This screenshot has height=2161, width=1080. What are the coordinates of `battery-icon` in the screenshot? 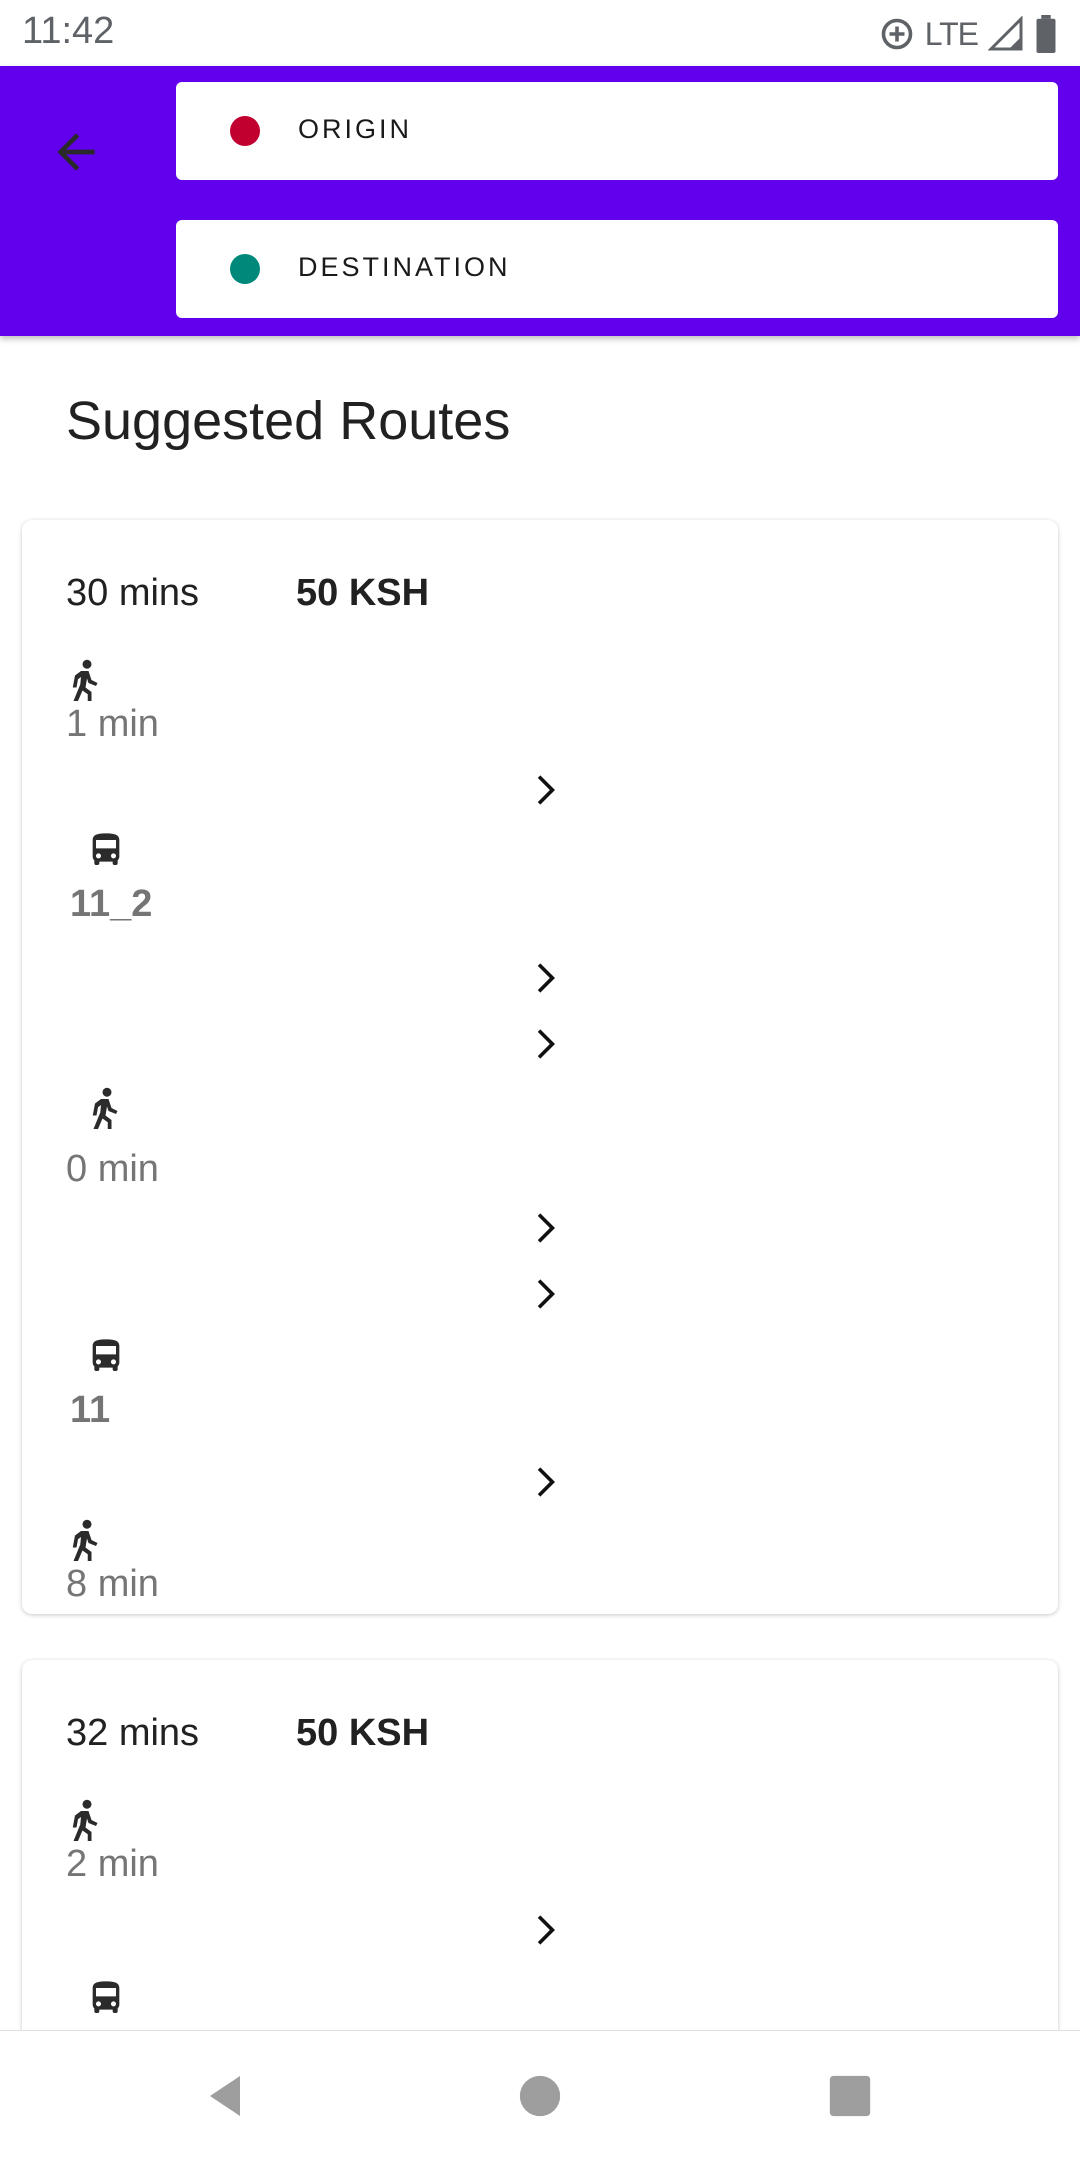 It's located at (1046, 34).